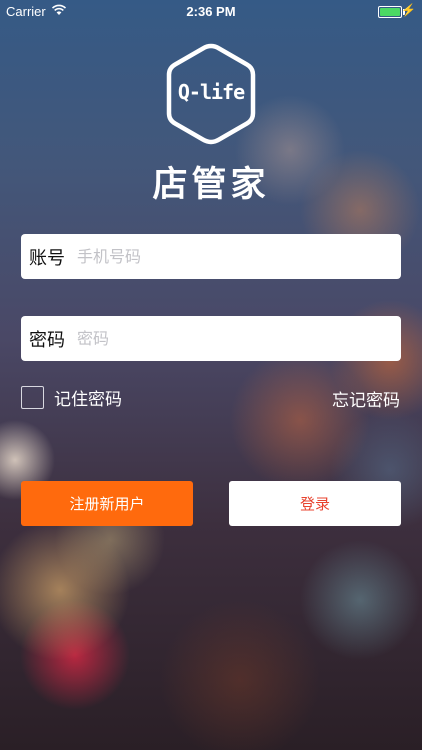  I want to click on password-label: 密码, so click(47, 340).